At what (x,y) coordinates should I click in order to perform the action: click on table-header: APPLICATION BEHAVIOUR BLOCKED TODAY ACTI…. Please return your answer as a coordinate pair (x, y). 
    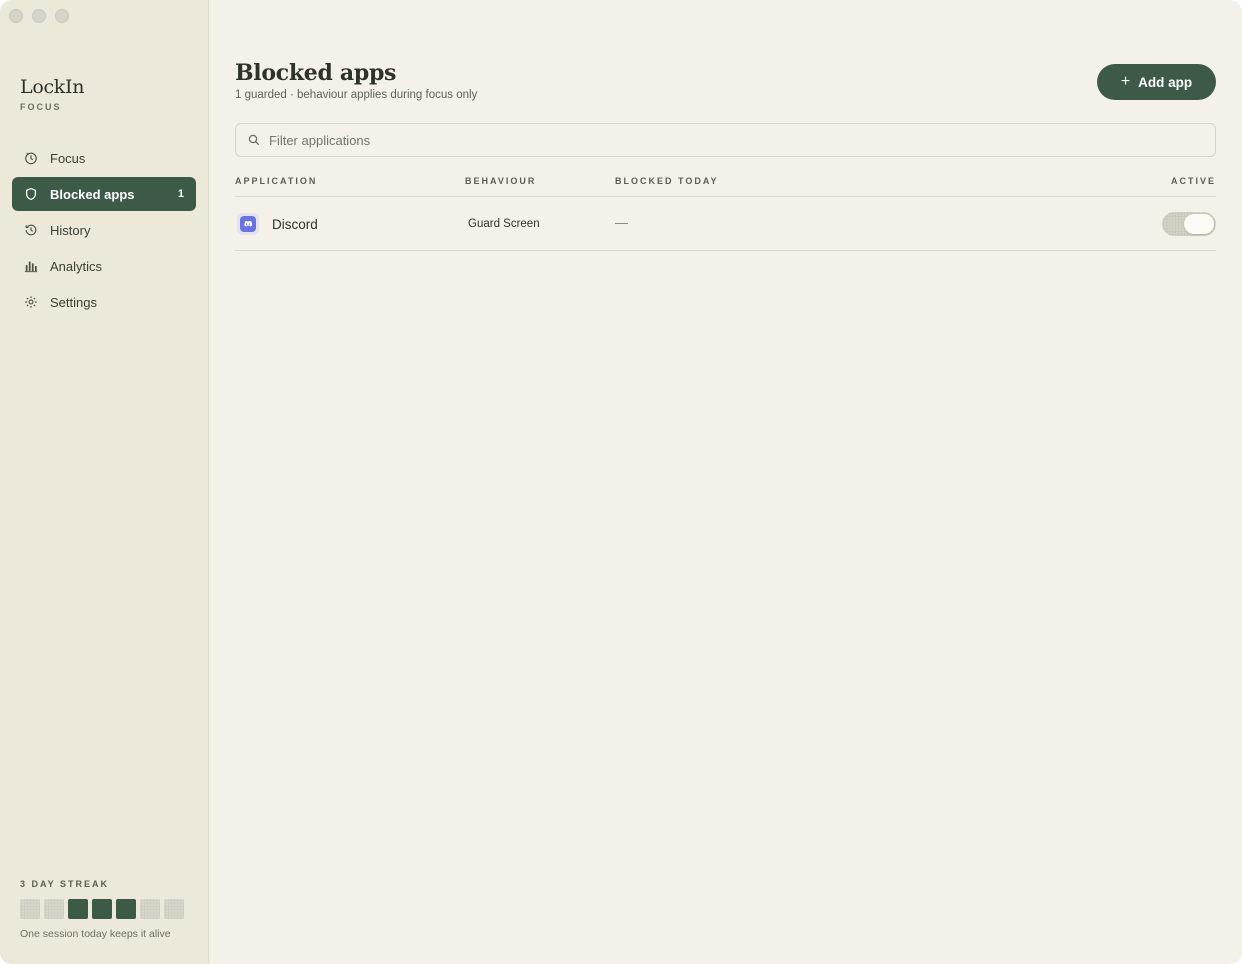
    Looking at the image, I should click on (725, 184).